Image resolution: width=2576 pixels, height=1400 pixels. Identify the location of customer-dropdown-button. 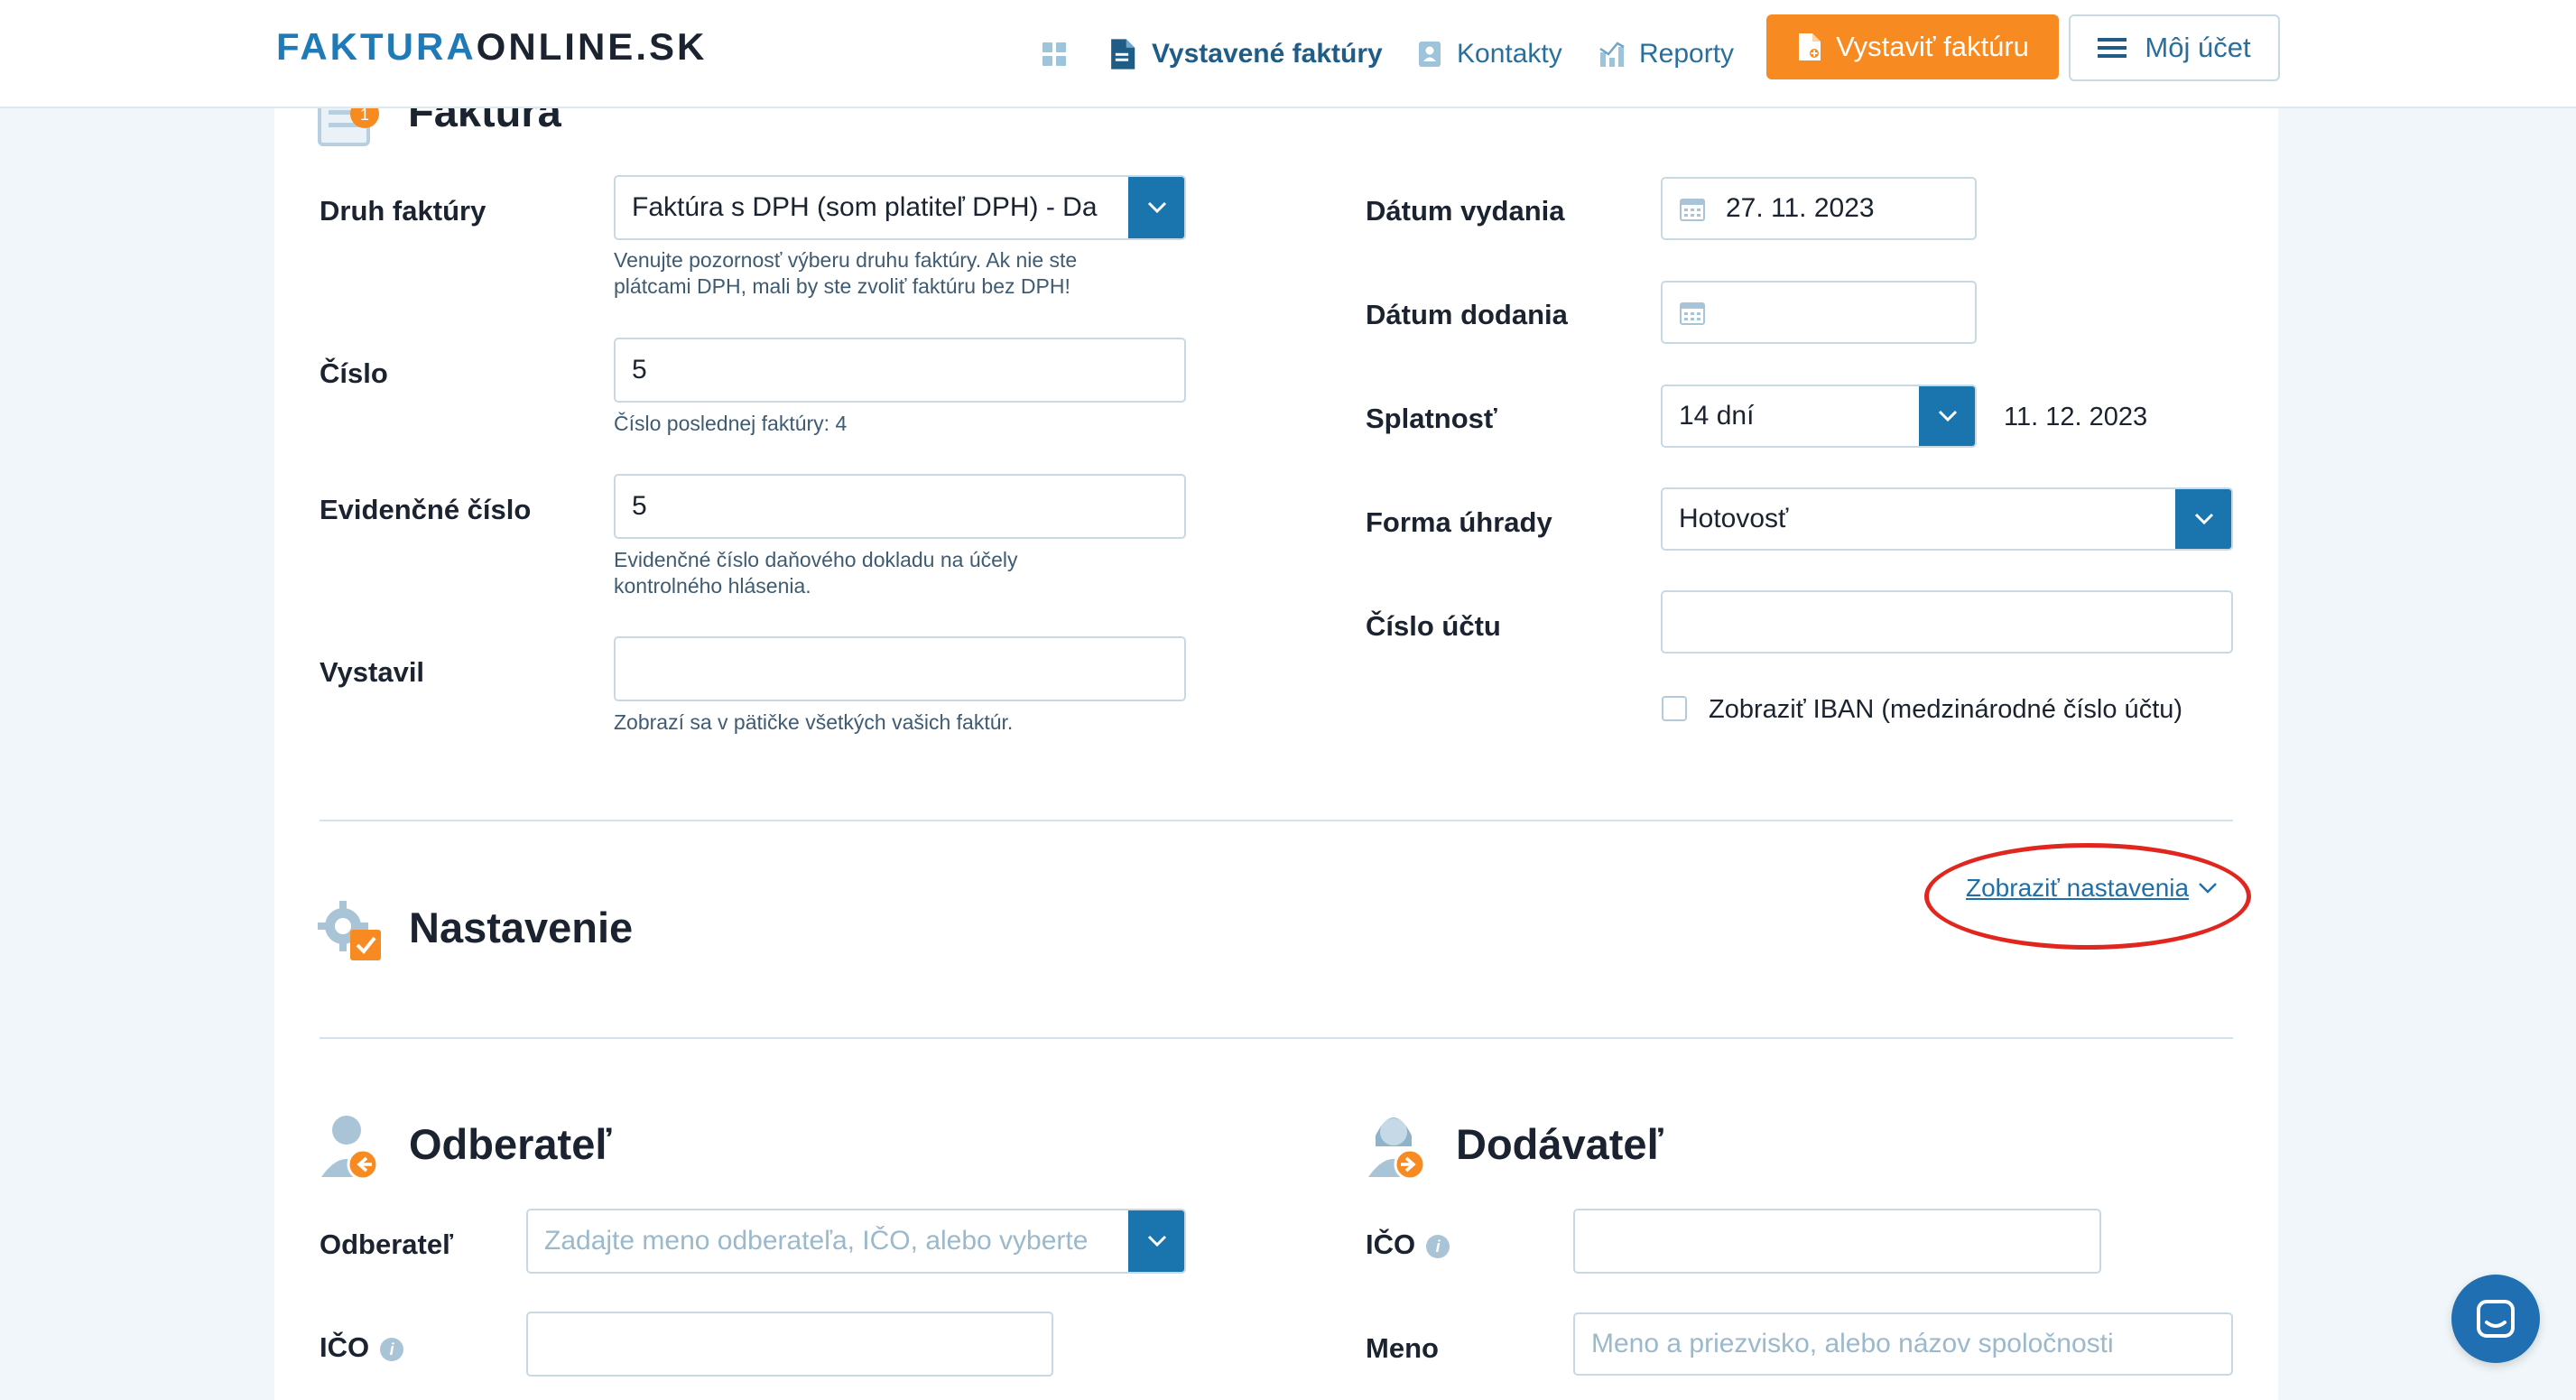
(1156, 1241).